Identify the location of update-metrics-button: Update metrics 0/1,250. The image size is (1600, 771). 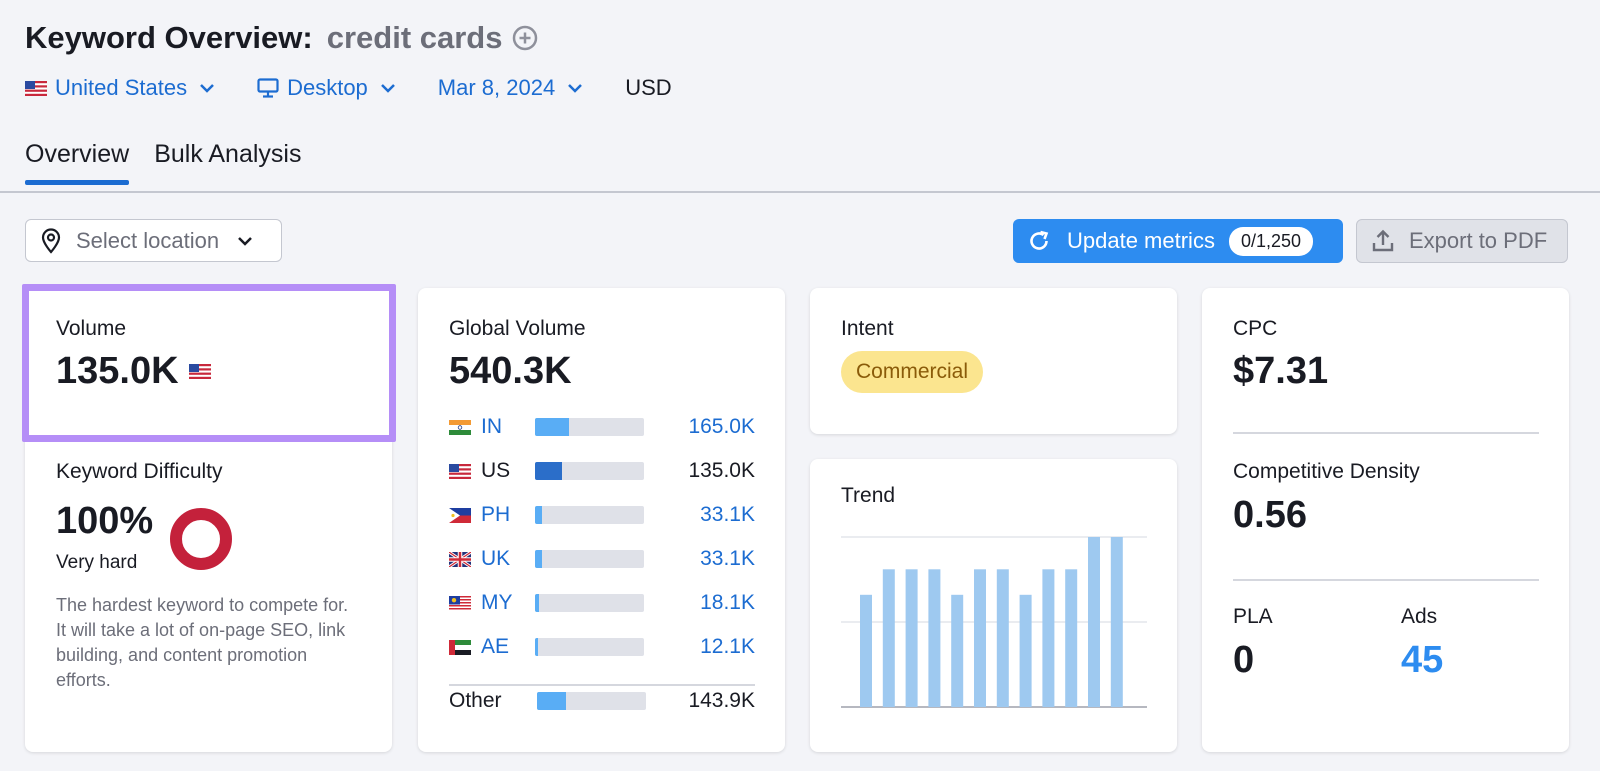
(1178, 241).